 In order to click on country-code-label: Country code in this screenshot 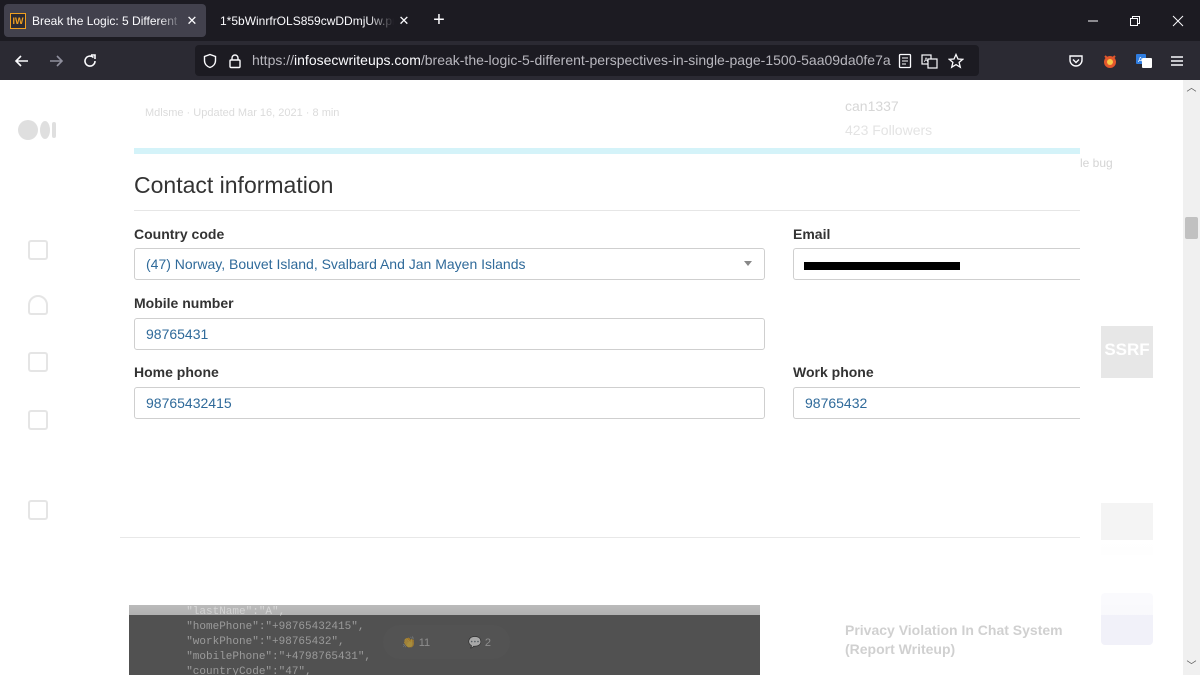, I will do `click(179, 234)`.